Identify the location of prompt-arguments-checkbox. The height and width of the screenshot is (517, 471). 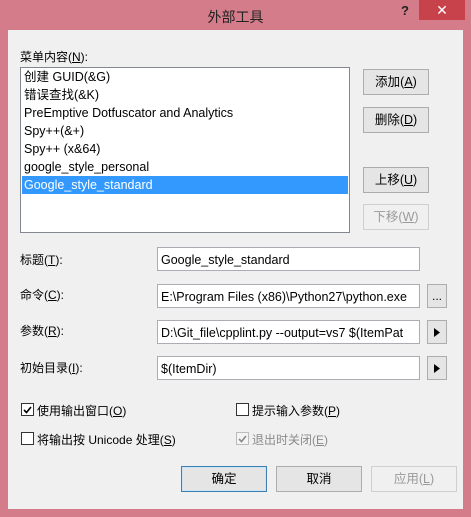
(242, 409).